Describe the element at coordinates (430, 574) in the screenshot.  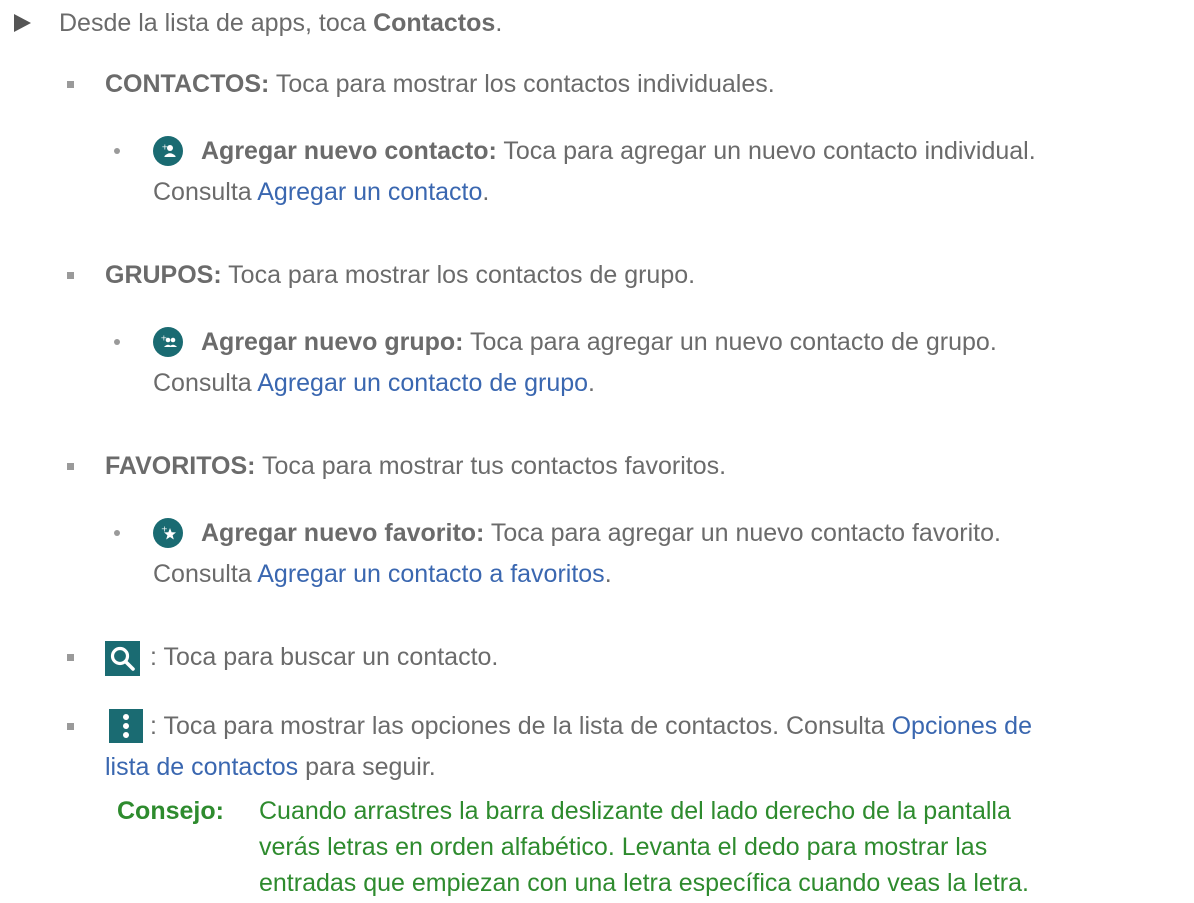
I see `add-favorite-link: Agregar un contacto a favoritos` at that location.